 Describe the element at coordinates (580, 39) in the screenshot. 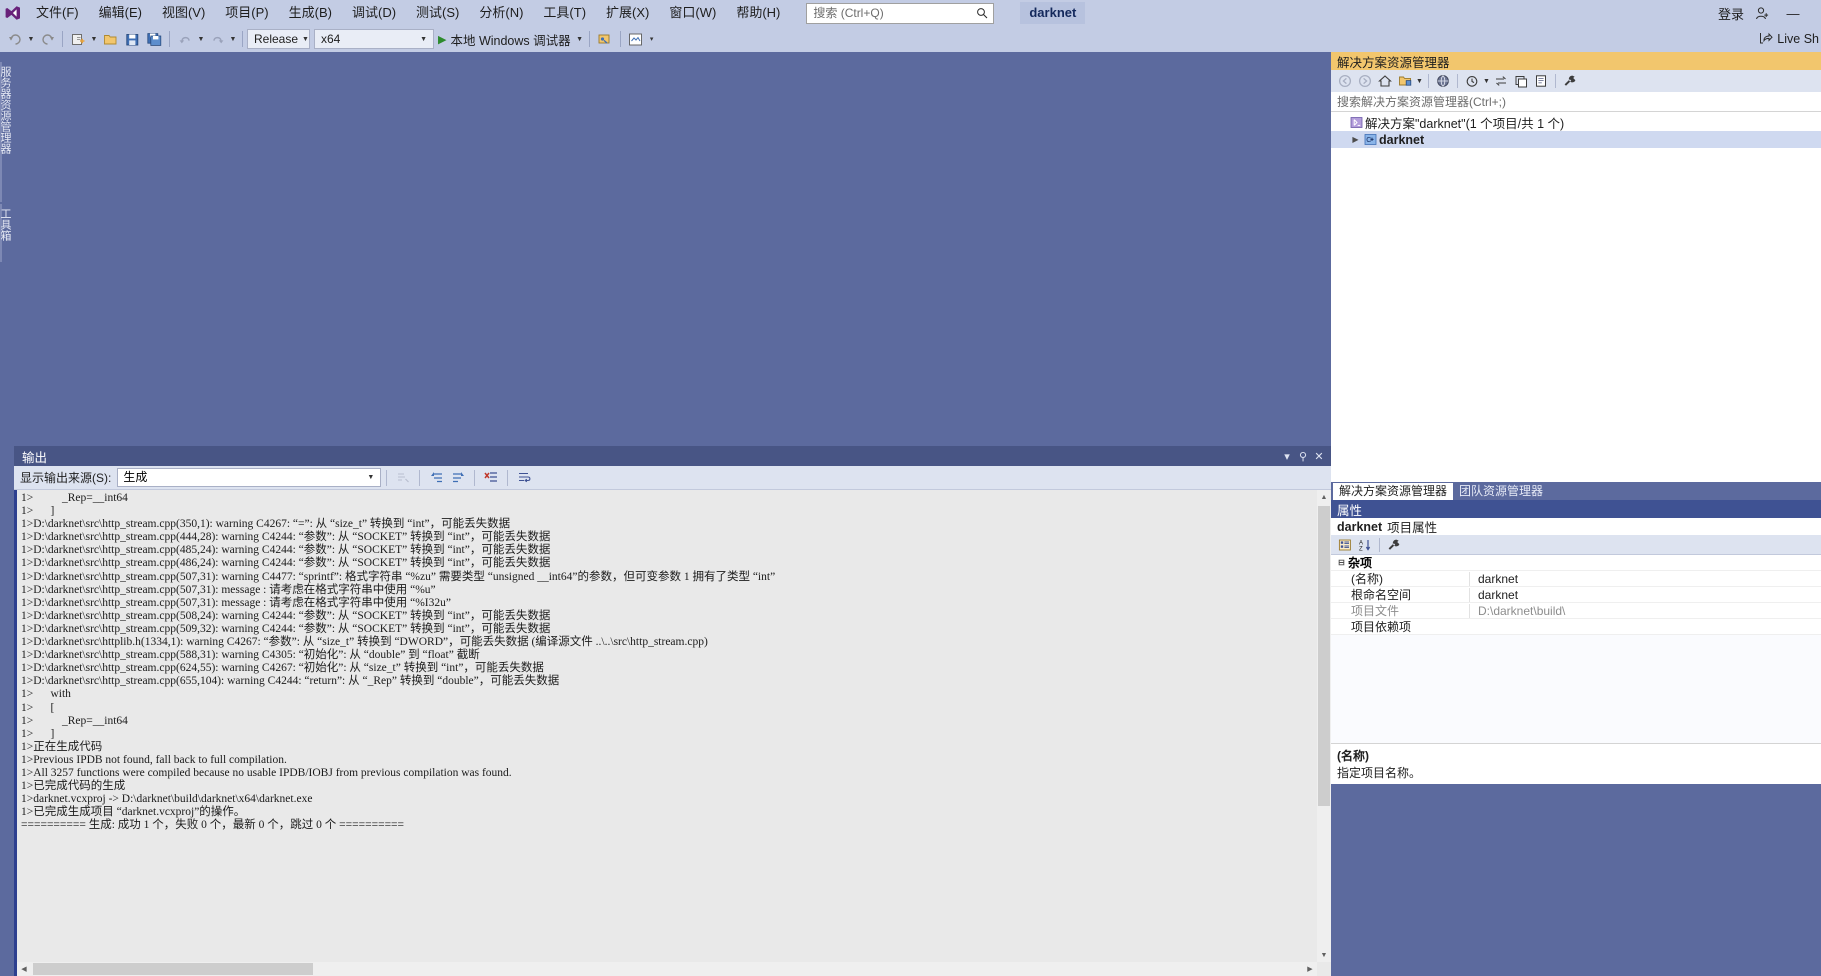

I see `start-debugging-dropdown-icon: ▼` at that location.